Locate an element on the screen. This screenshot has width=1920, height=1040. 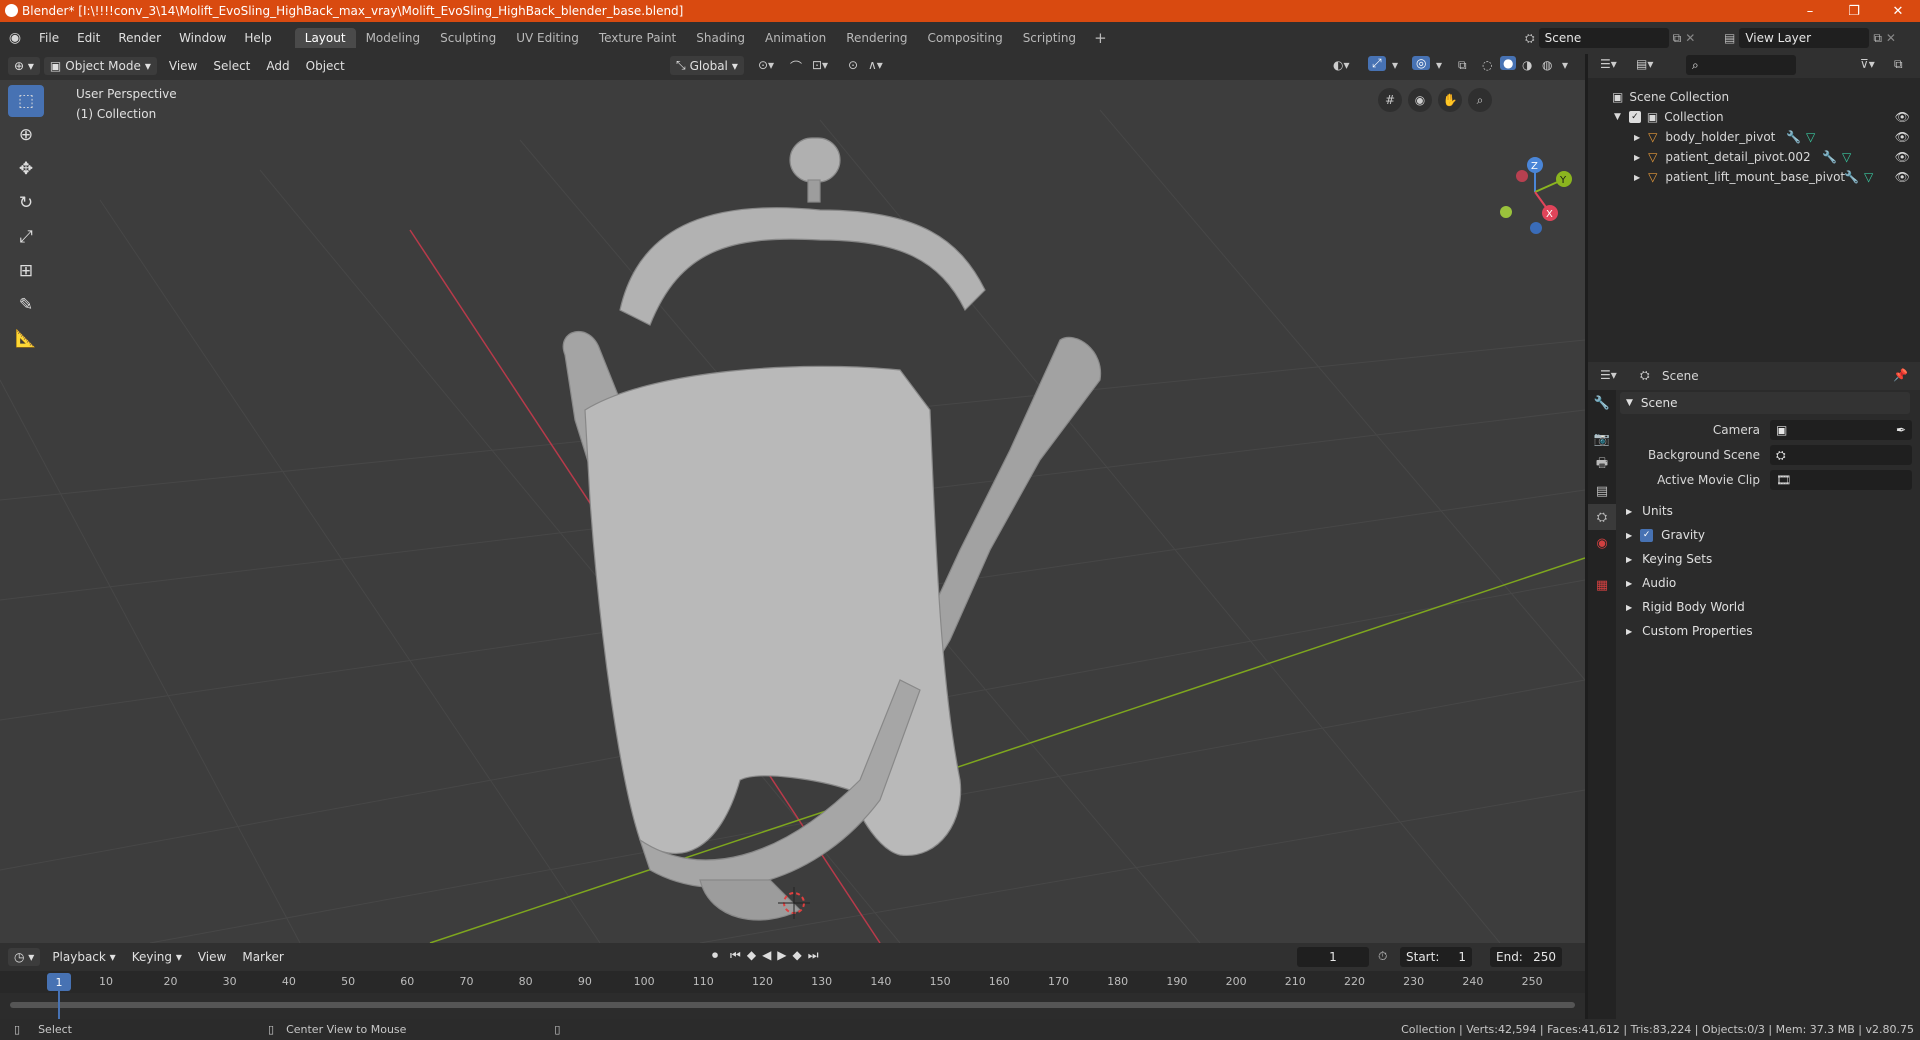
add-workspace-icon: + is located at coordinates (1100, 38).